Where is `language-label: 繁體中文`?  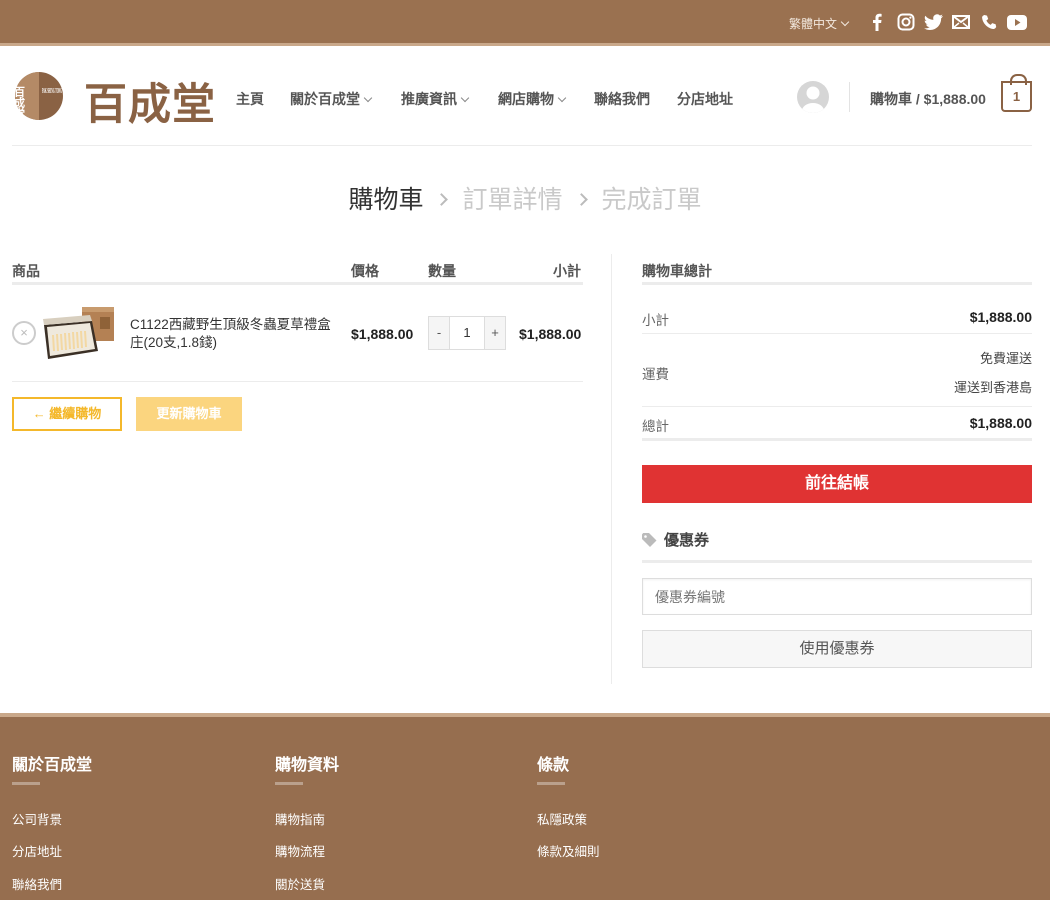 language-label: 繁體中文 is located at coordinates (813, 24).